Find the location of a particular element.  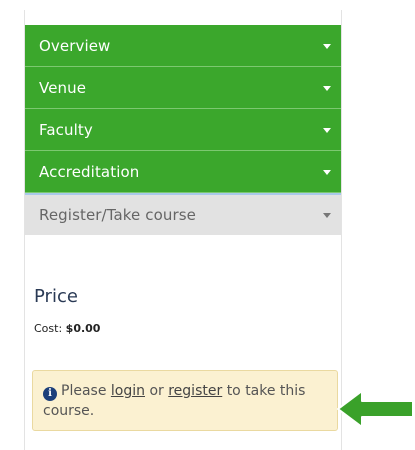

accordion-item-overview: Overview is located at coordinates (183, 46).